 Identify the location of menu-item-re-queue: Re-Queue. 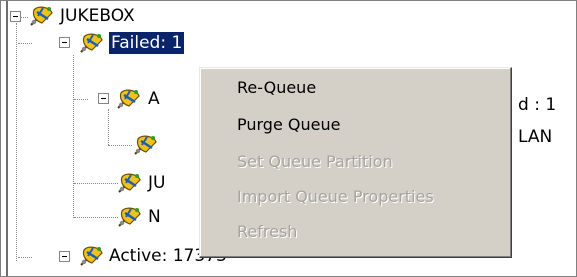
(276, 88).